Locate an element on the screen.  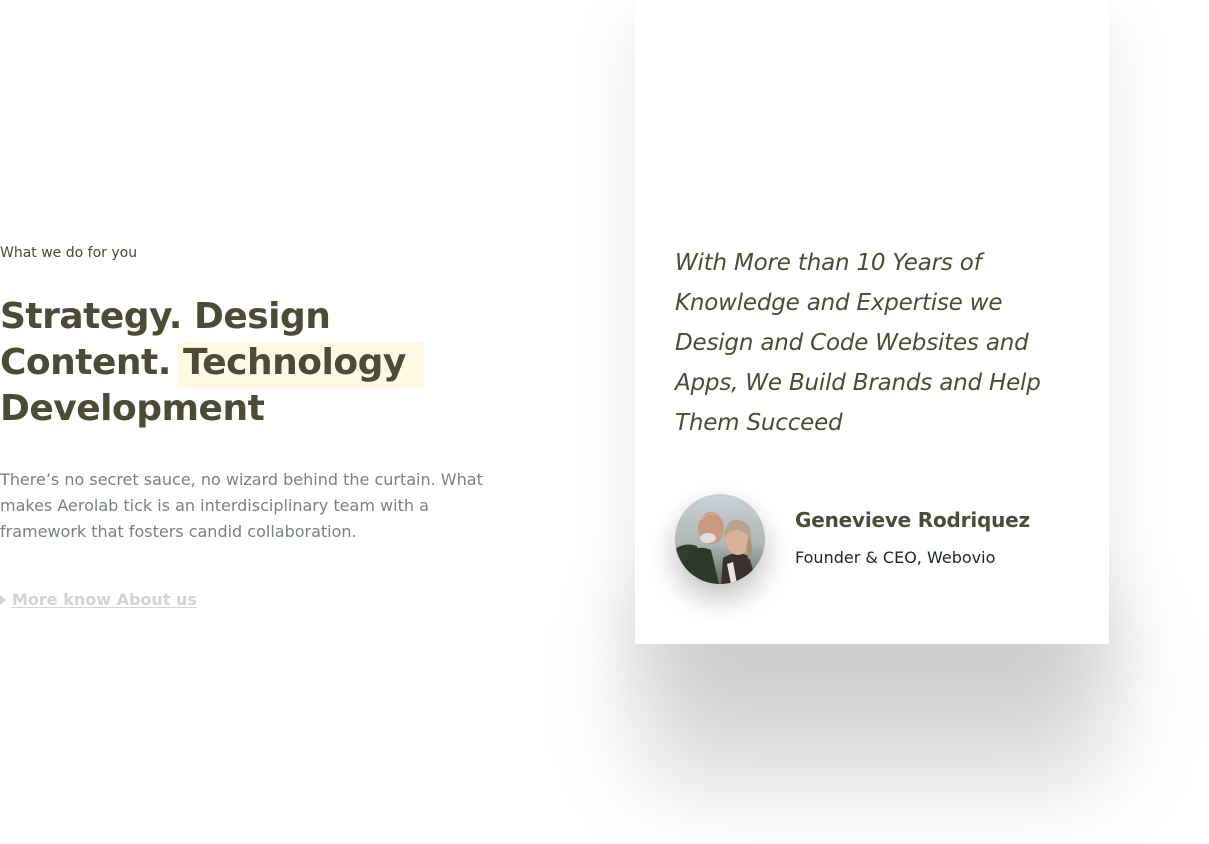
headline-line-1: Strategy. Design is located at coordinates (165, 316).